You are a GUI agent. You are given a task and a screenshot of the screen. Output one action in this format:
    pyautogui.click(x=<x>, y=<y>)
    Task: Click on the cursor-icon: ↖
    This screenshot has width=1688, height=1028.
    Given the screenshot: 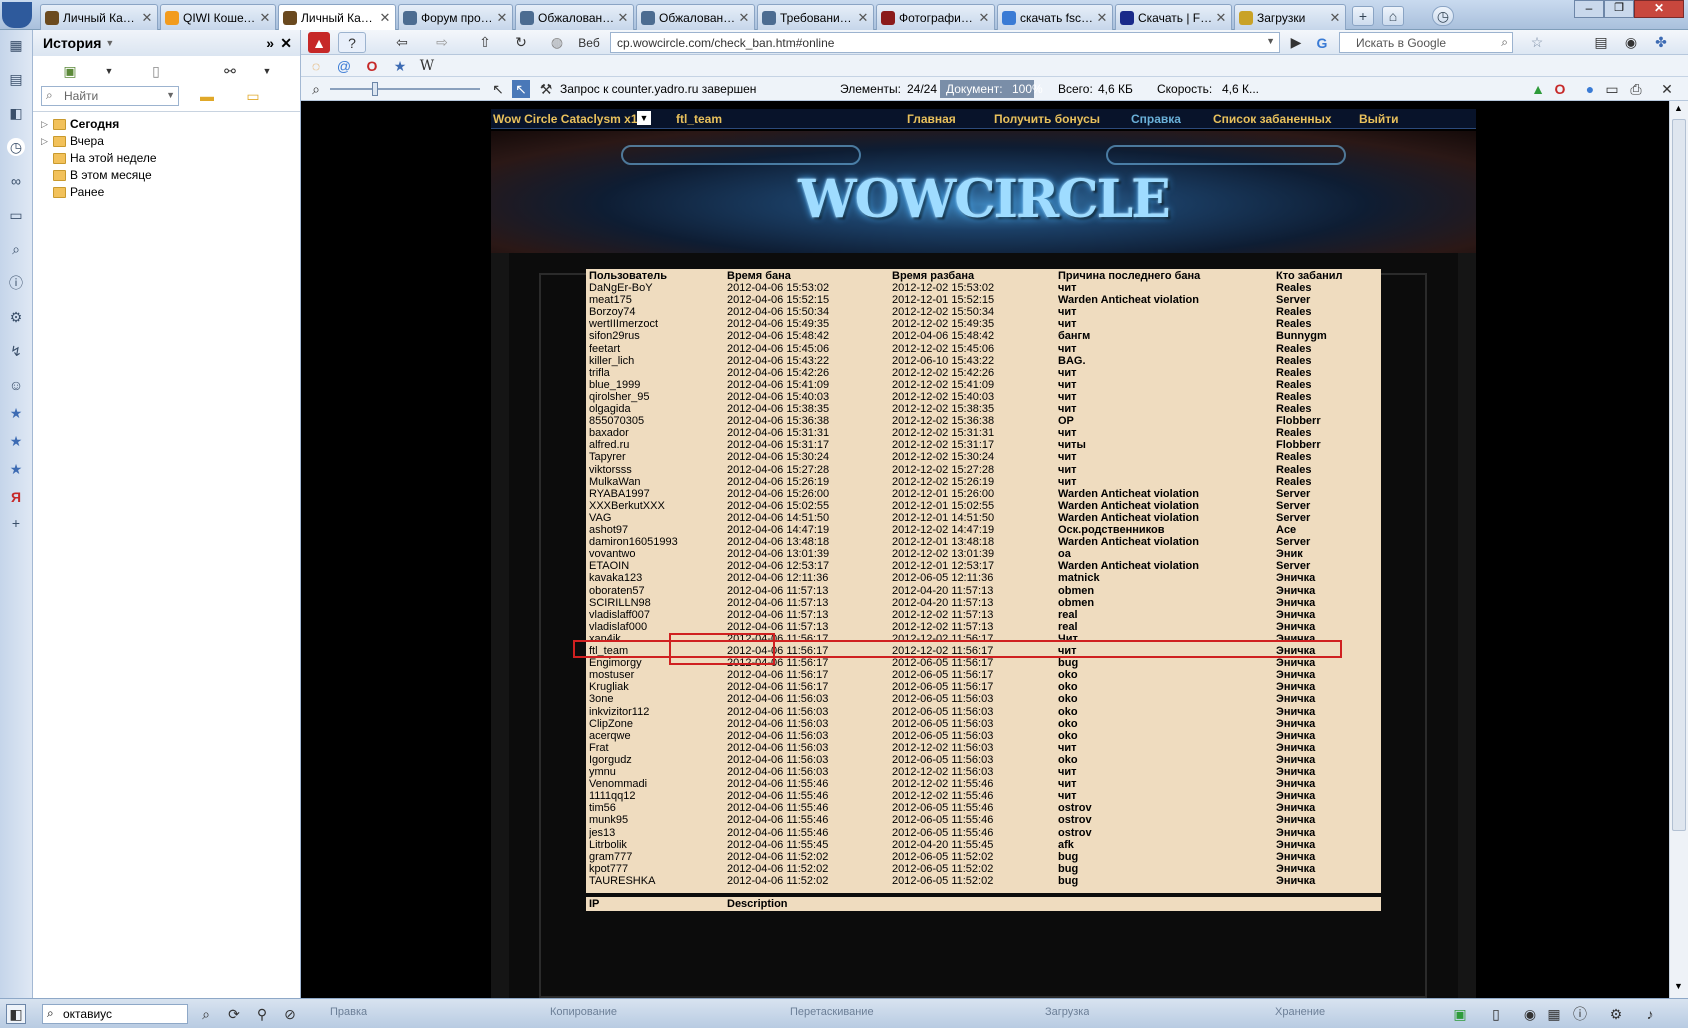 What is the action you would take?
    pyautogui.click(x=521, y=89)
    